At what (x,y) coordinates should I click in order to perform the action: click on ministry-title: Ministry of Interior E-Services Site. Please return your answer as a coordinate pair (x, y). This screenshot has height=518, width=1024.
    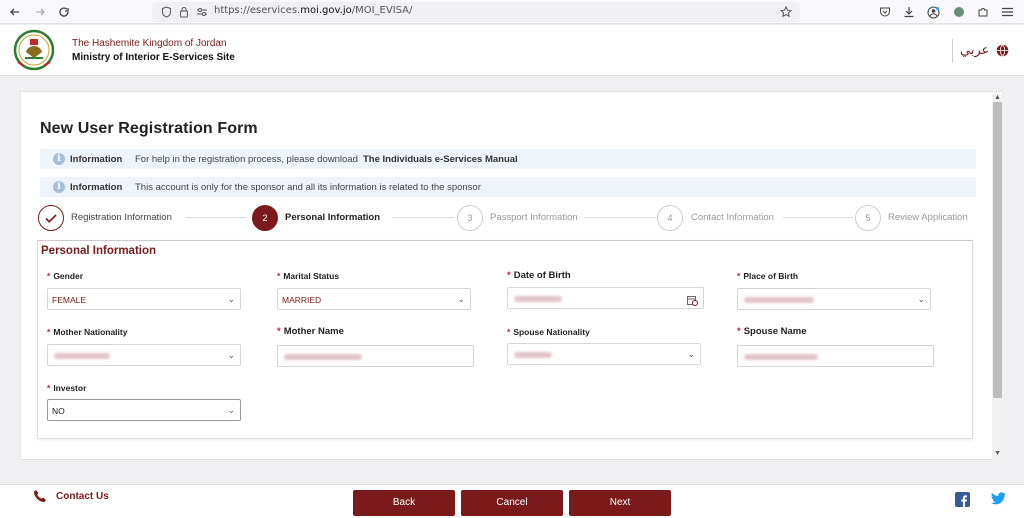
    Looking at the image, I should click on (153, 57).